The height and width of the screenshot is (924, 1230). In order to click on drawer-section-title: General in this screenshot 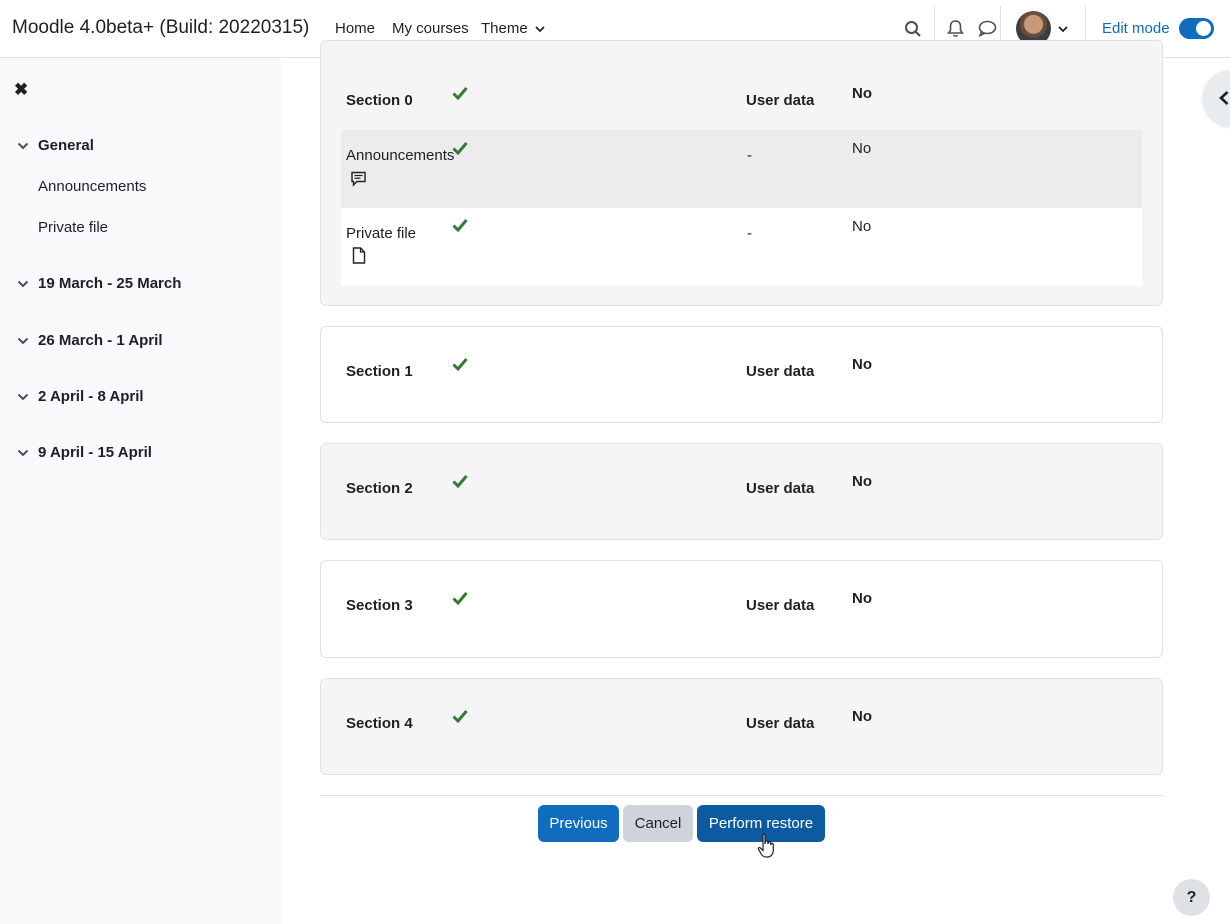, I will do `click(66, 145)`.